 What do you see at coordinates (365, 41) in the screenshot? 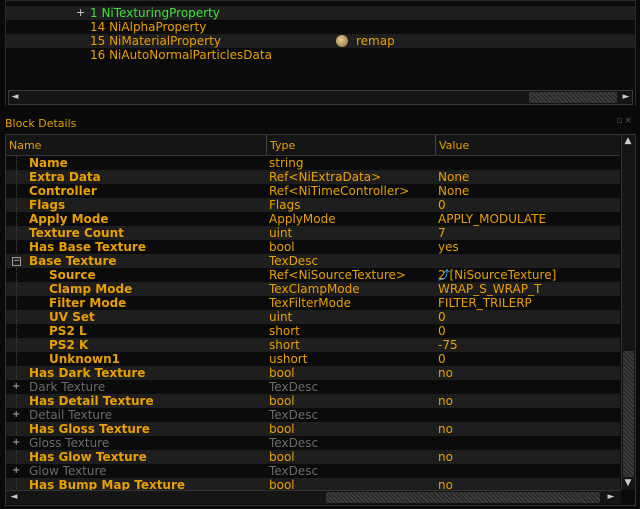
I see `material-name: remap` at bounding box center [365, 41].